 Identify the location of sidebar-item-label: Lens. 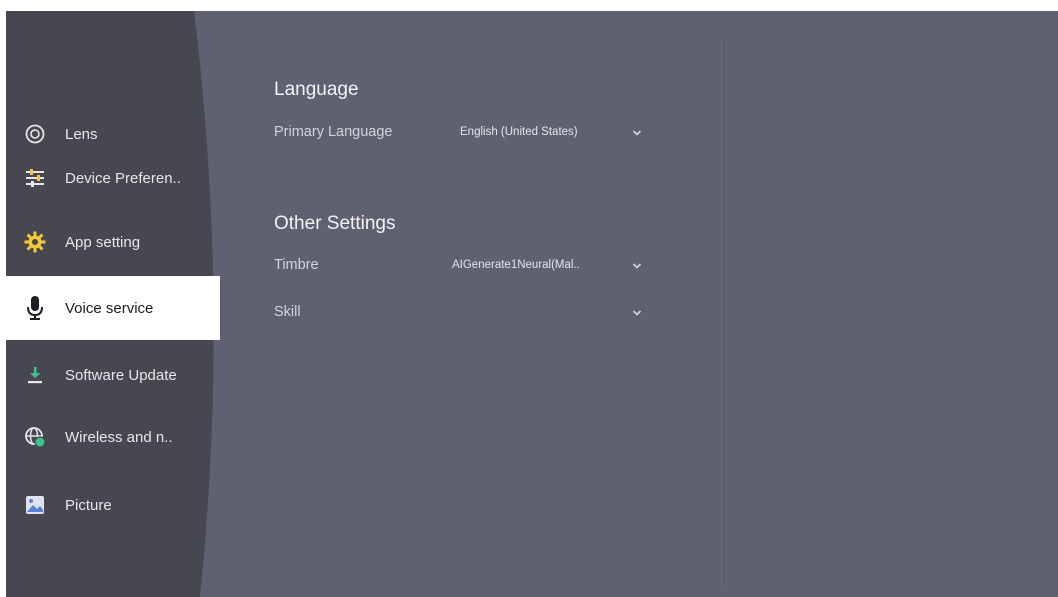
(81, 134).